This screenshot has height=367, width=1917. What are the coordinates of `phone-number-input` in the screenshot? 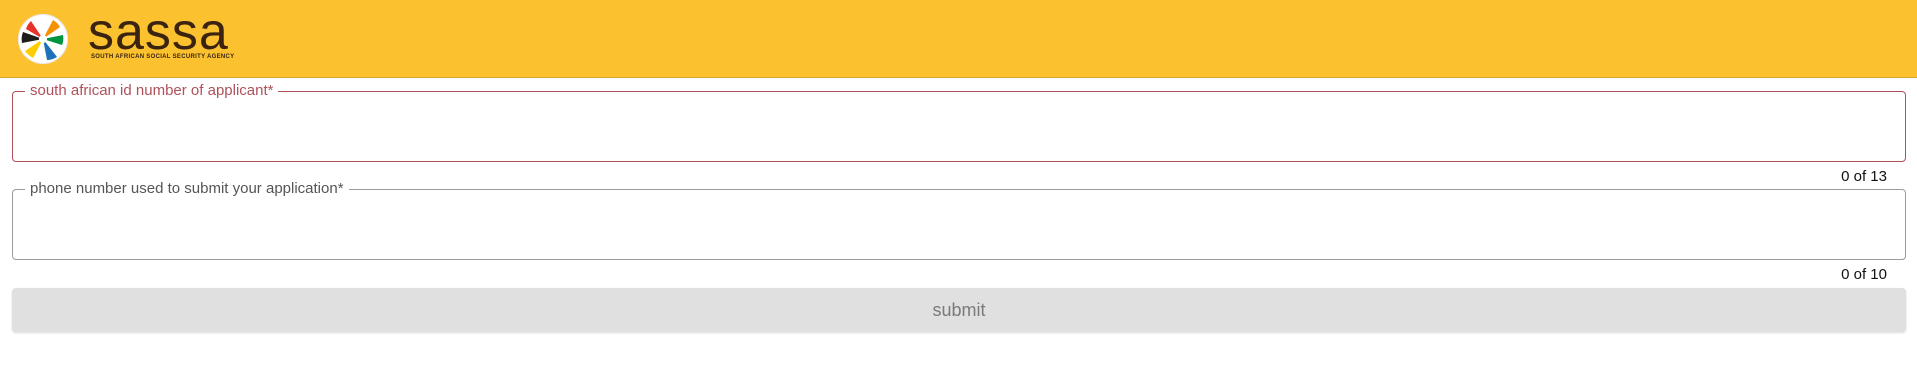 It's located at (959, 225).